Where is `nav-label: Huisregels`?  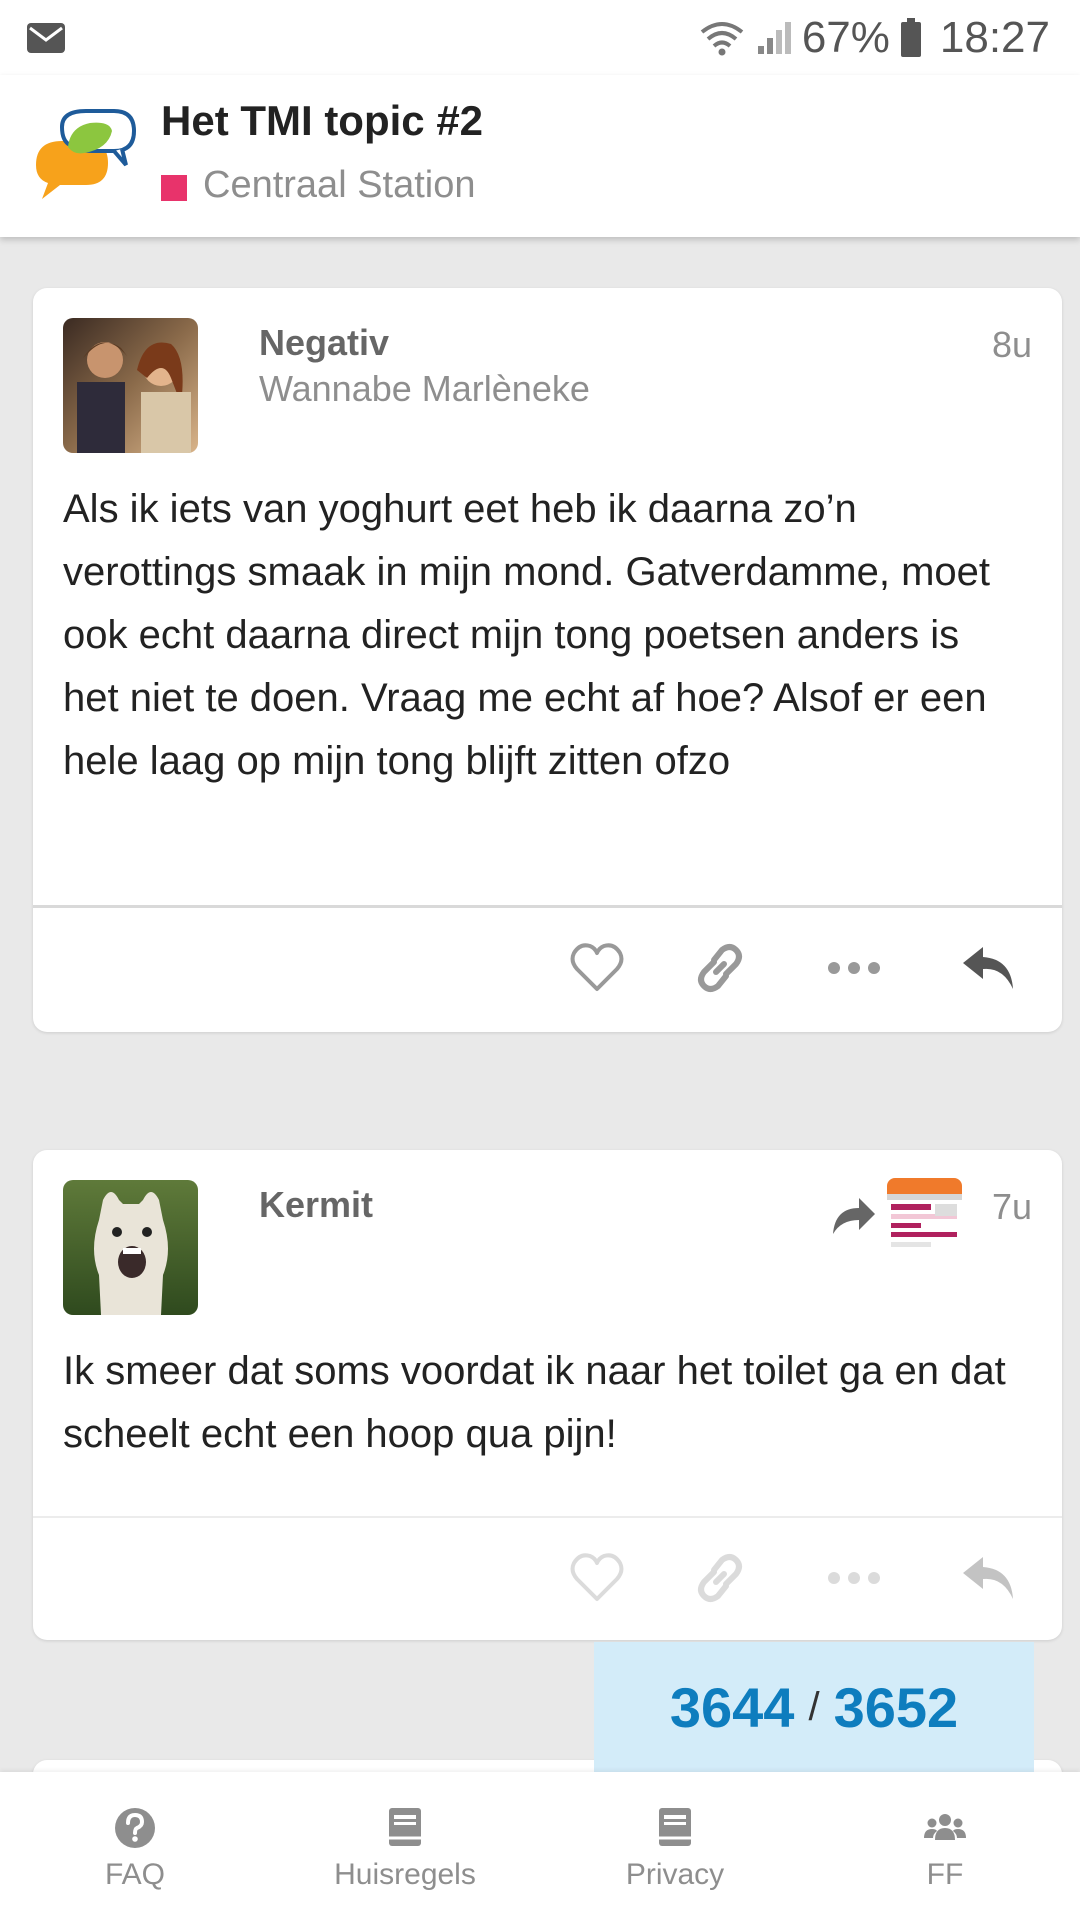
nav-label: Huisregels is located at coordinates (405, 1874).